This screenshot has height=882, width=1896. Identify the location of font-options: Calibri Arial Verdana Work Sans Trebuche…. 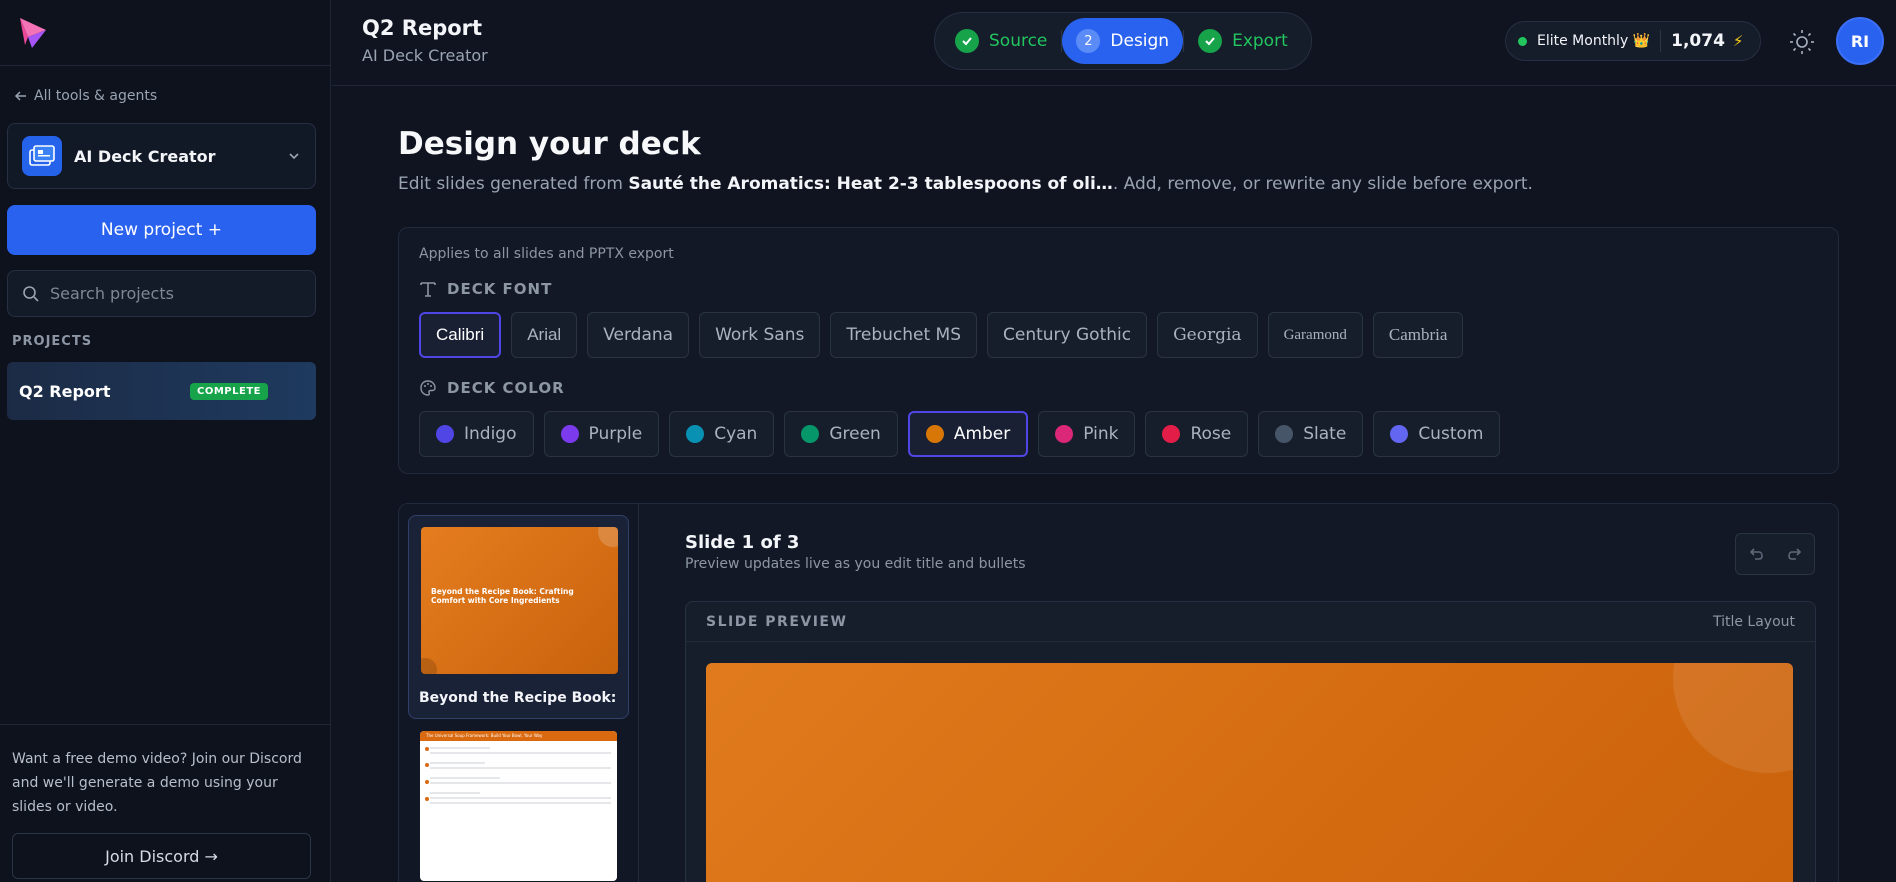
(941, 335).